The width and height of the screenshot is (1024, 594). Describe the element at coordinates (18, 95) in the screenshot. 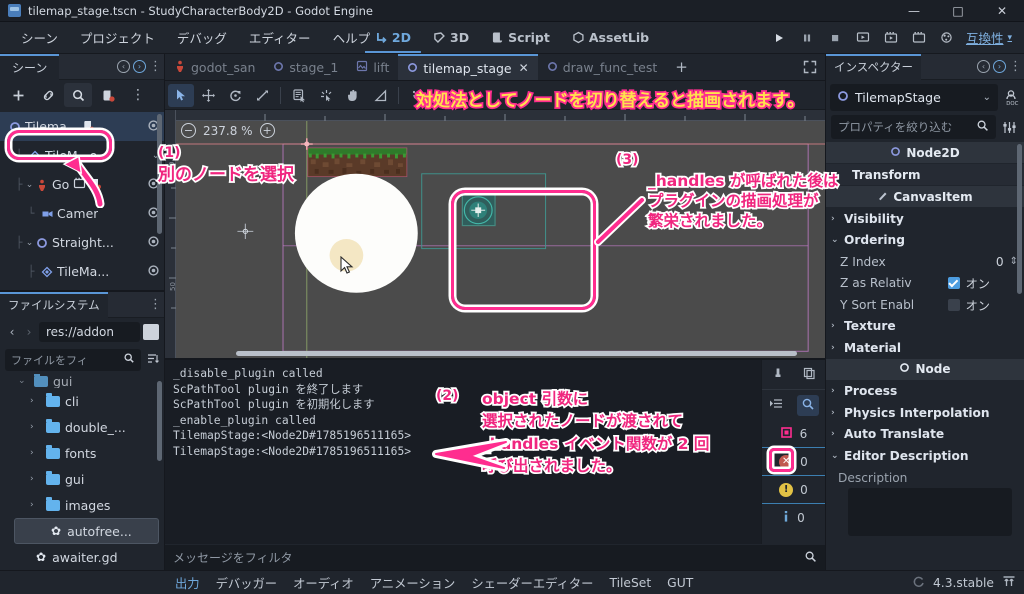

I see `add-child-node-icon` at that location.